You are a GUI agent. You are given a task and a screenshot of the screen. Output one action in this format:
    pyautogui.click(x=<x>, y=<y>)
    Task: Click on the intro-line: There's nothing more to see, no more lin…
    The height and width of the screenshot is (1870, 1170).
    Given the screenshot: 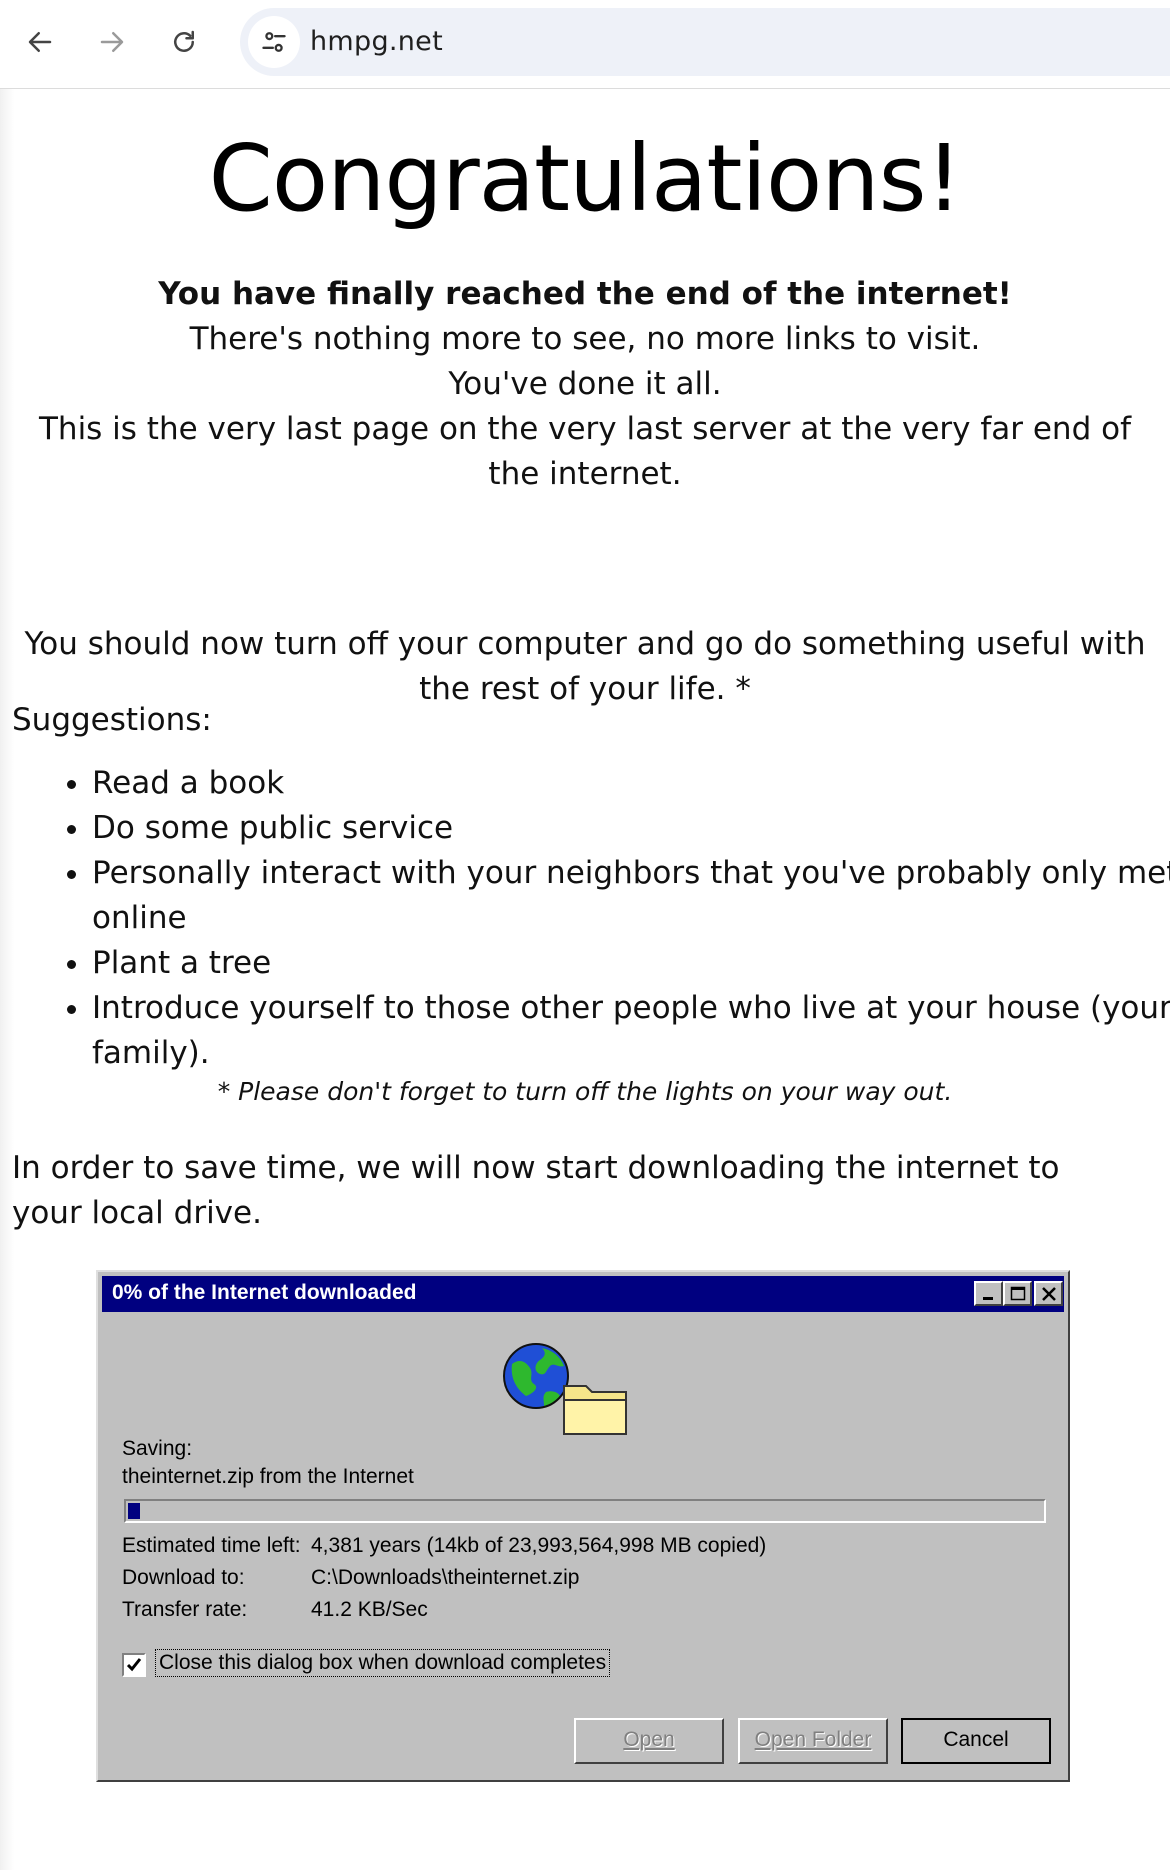 What is the action you would take?
    pyautogui.click(x=585, y=339)
    